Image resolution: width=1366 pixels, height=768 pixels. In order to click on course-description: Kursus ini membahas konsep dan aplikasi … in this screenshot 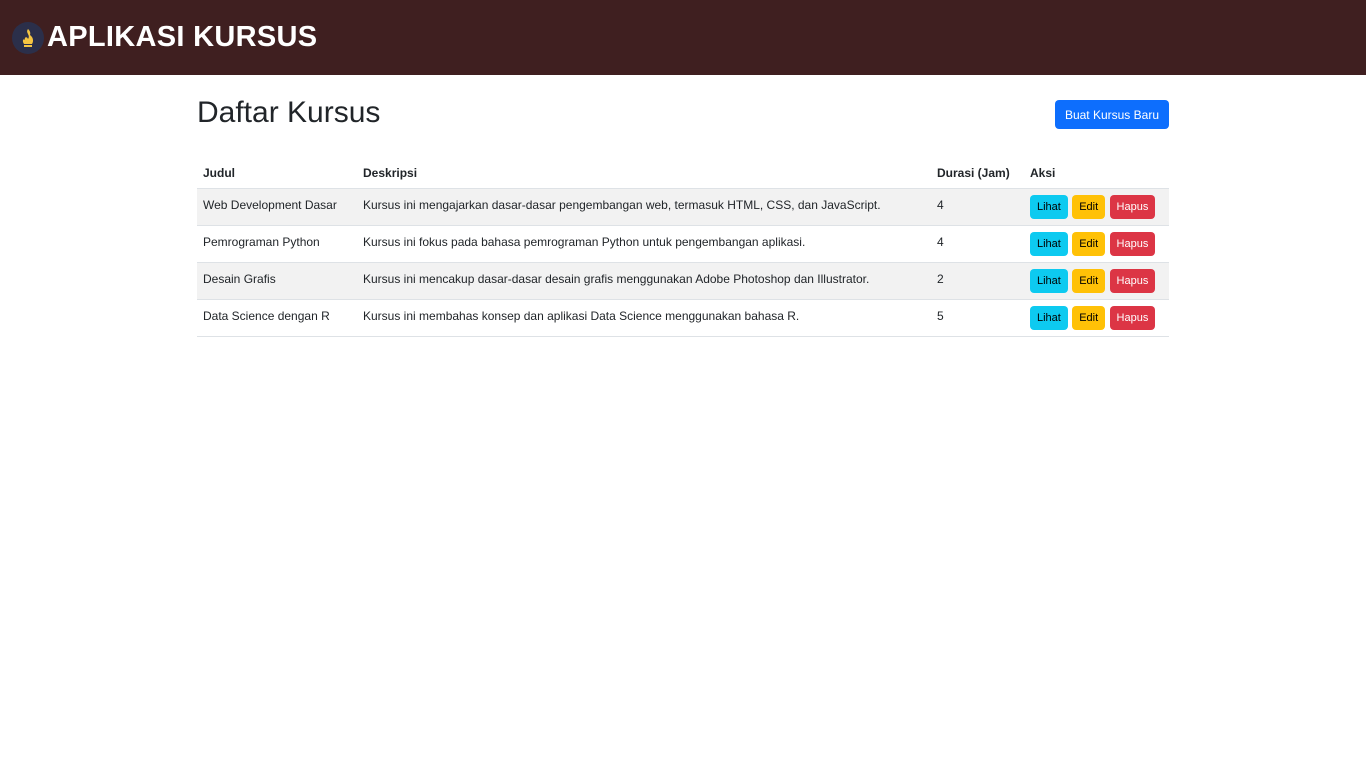, I will do `click(581, 316)`.